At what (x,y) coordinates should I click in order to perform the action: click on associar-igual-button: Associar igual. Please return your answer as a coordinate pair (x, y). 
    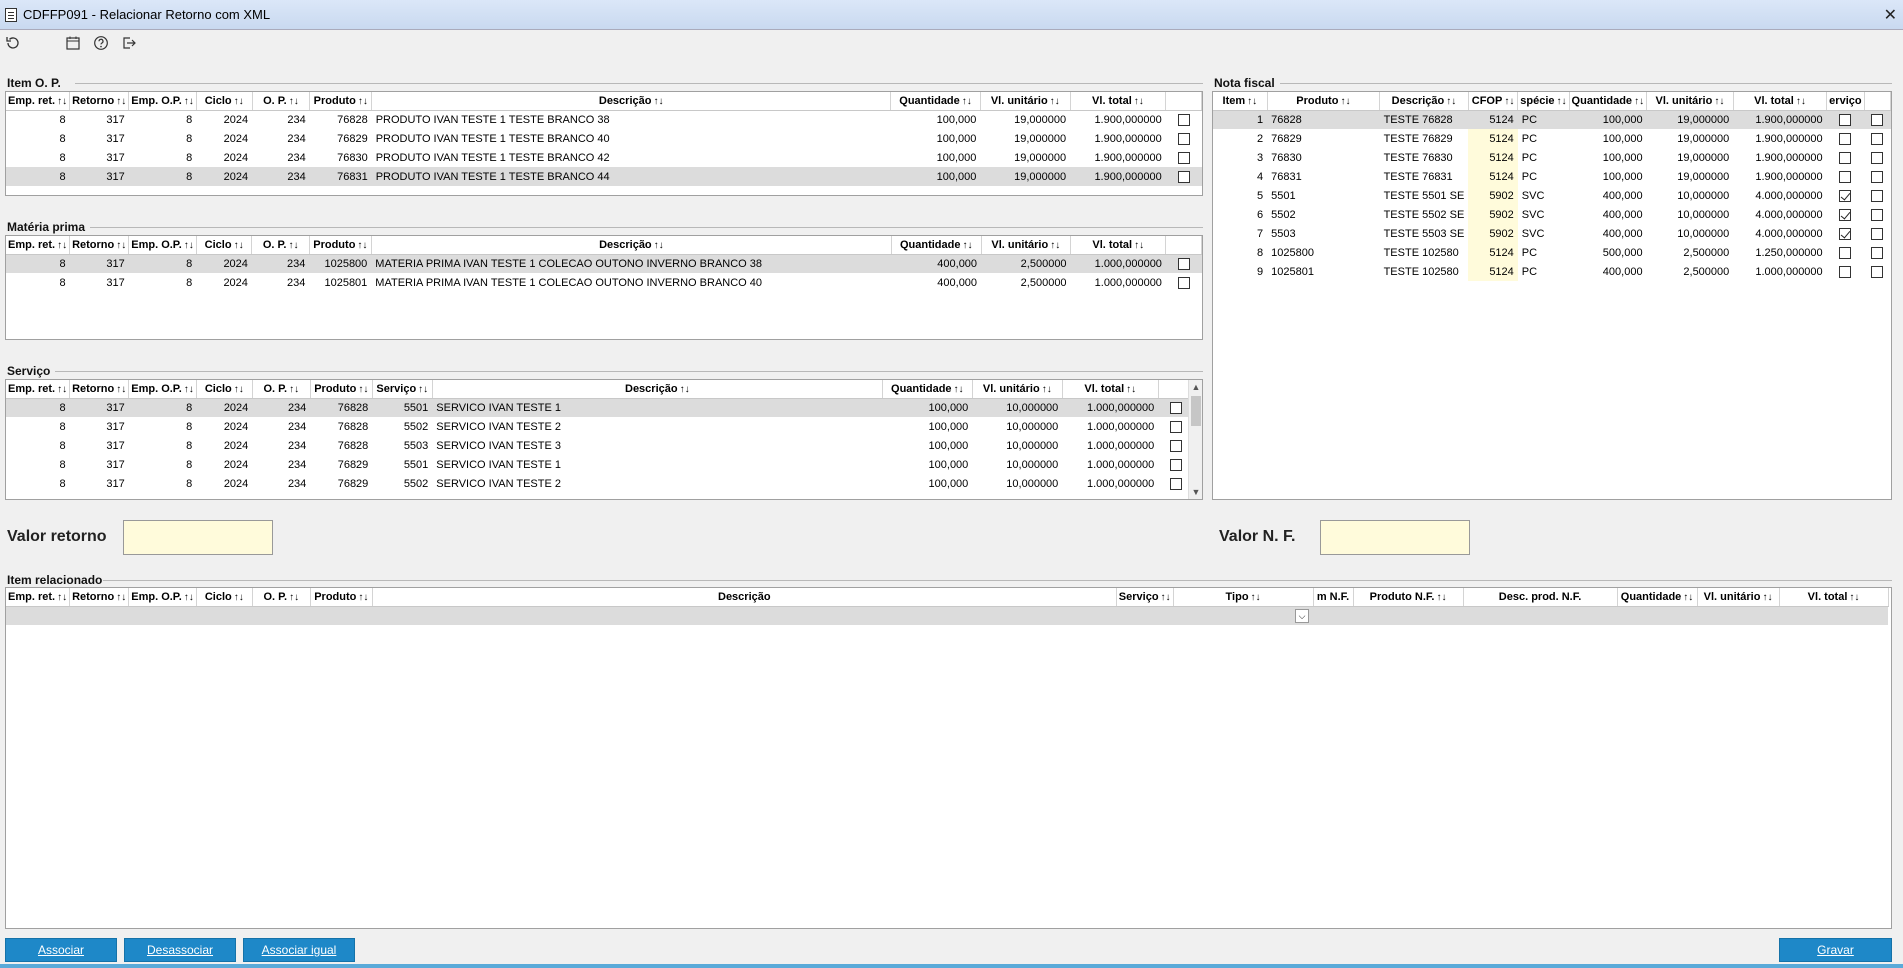
    Looking at the image, I should click on (299, 950).